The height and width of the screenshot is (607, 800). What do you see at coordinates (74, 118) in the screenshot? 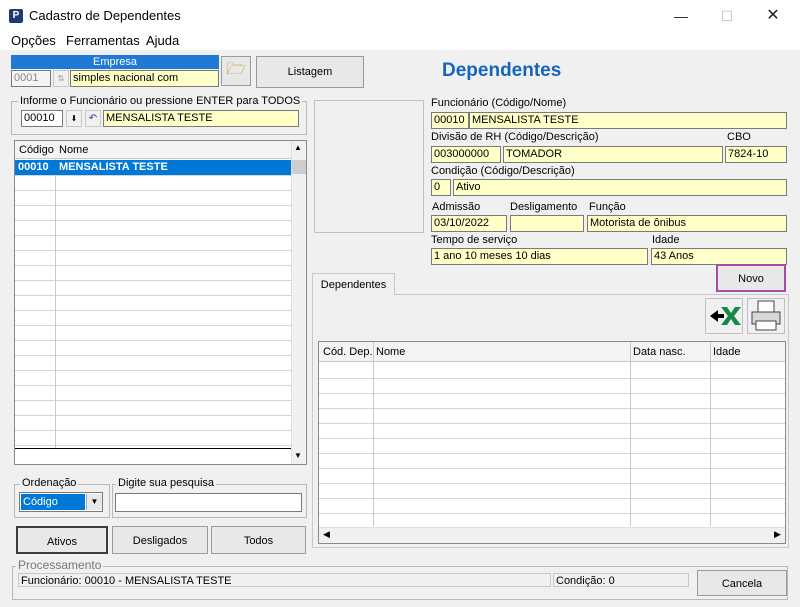
I see `download-arrow-icon: ⬇` at bounding box center [74, 118].